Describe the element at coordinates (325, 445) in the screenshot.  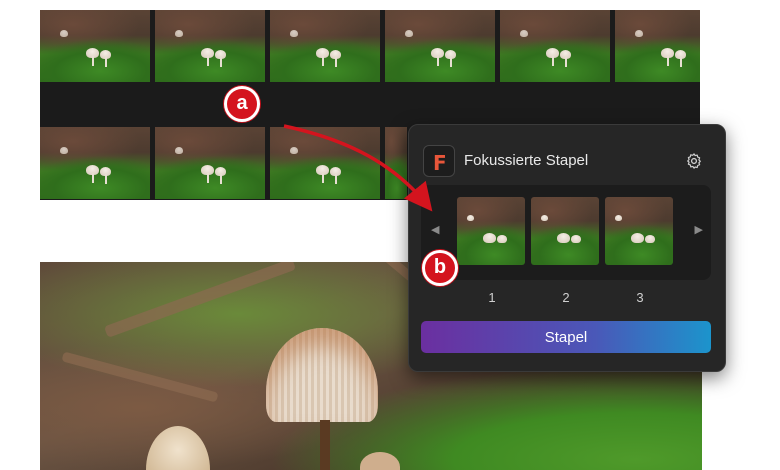
I see `mushroom-stem` at that location.